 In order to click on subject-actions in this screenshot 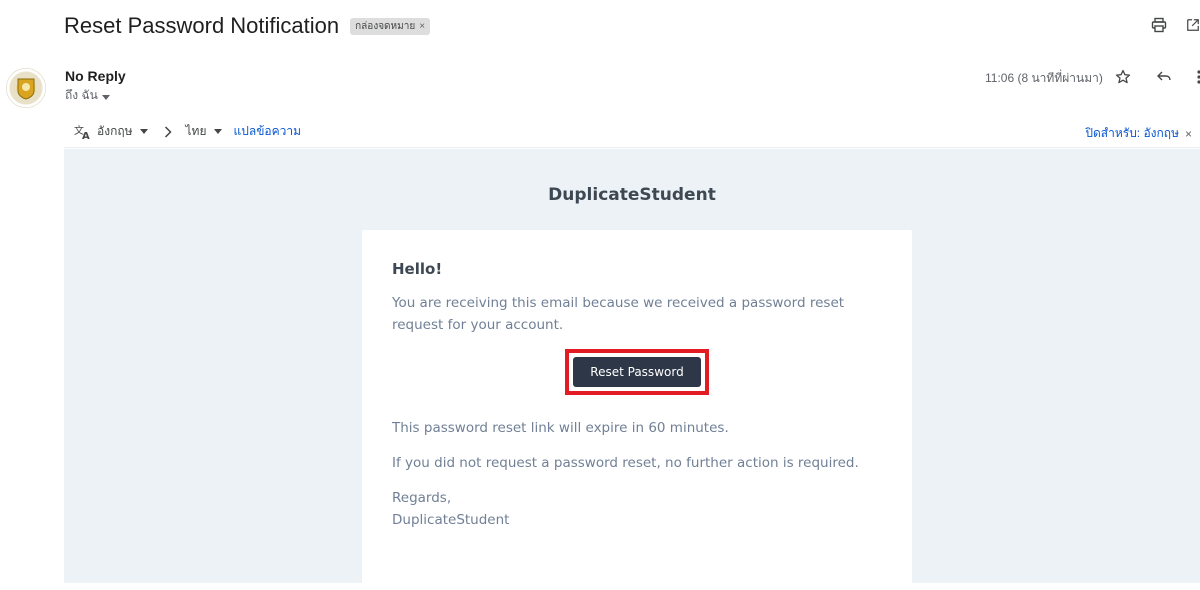, I will do `click(1174, 25)`.